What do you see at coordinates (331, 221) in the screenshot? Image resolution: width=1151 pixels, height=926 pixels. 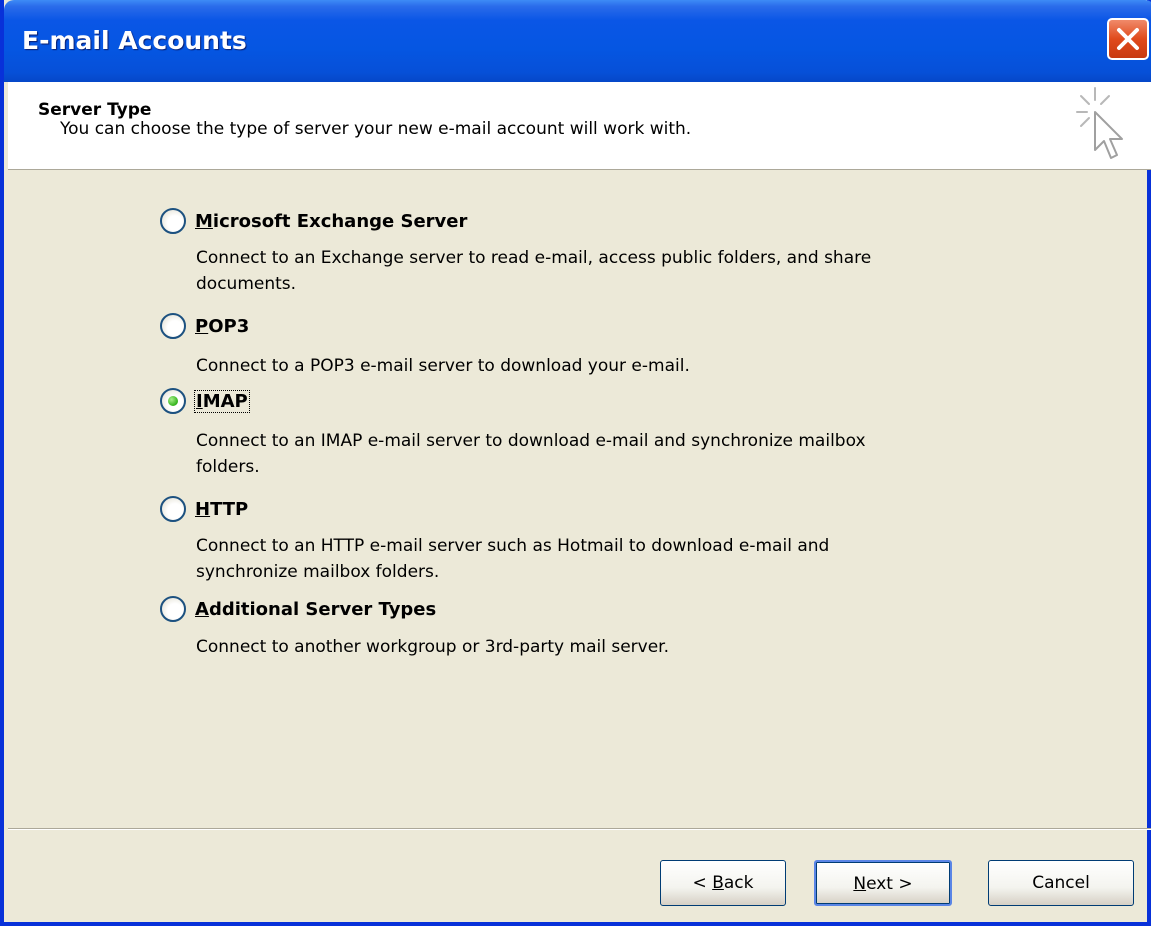 I see `option-label-exchange: Microsoft Exchange Server` at bounding box center [331, 221].